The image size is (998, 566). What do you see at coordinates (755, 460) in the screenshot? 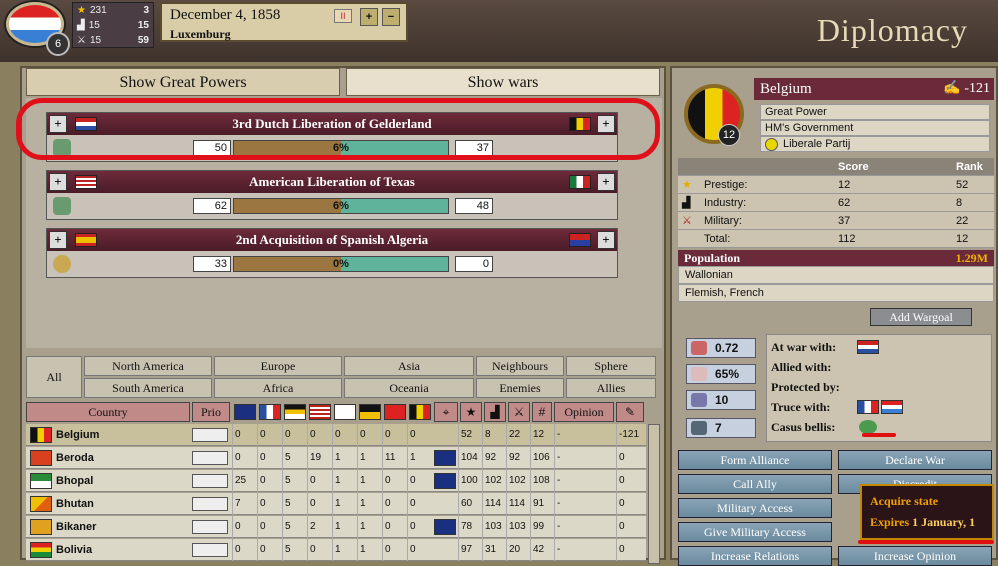
I see `form-alliance-button: Form Alliance` at bounding box center [755, 460].